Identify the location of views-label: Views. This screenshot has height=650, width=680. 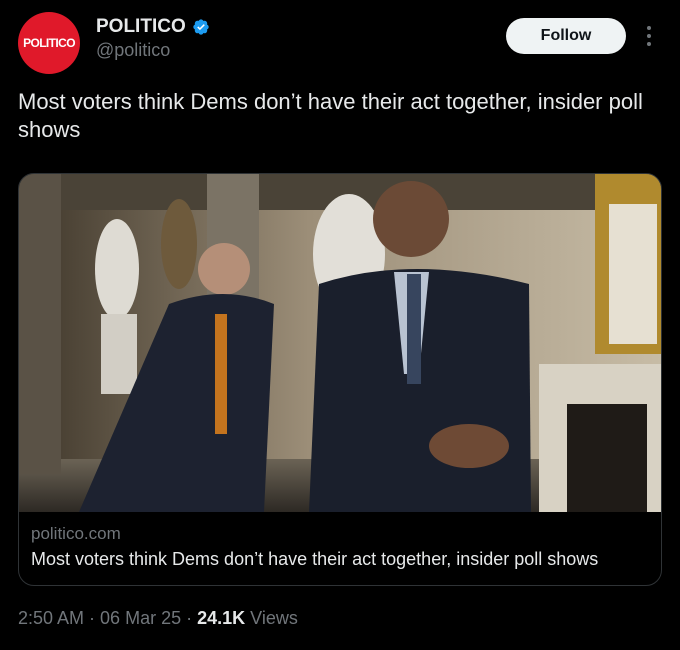
(271, 618).